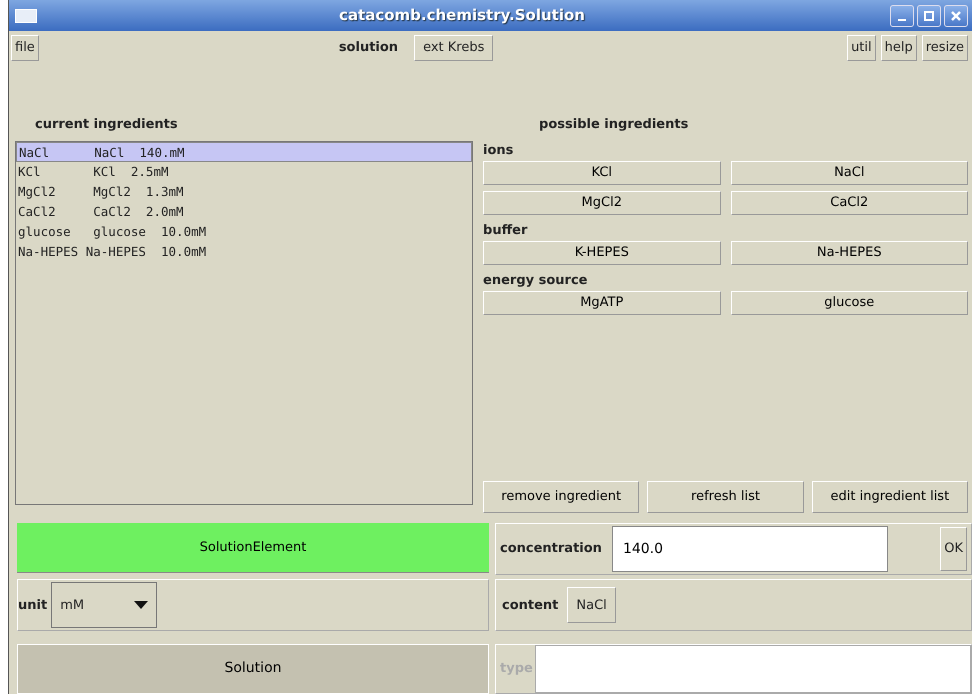 This screenshot has height=694, width=972. I want to click on list-item: NaCl NaCl 140.mM, so click(244, 152).